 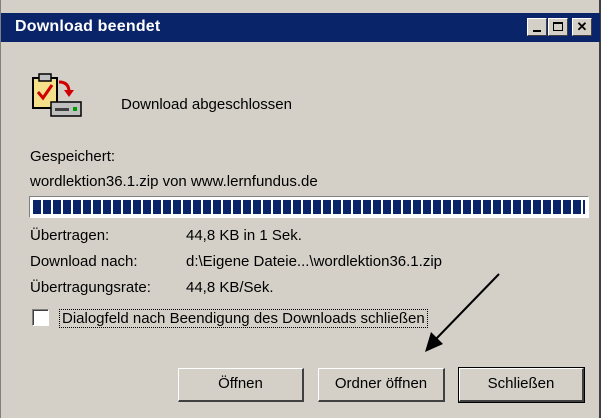 I want to click on status-message: Download abgeschlossen, so click(x=206, y=104).